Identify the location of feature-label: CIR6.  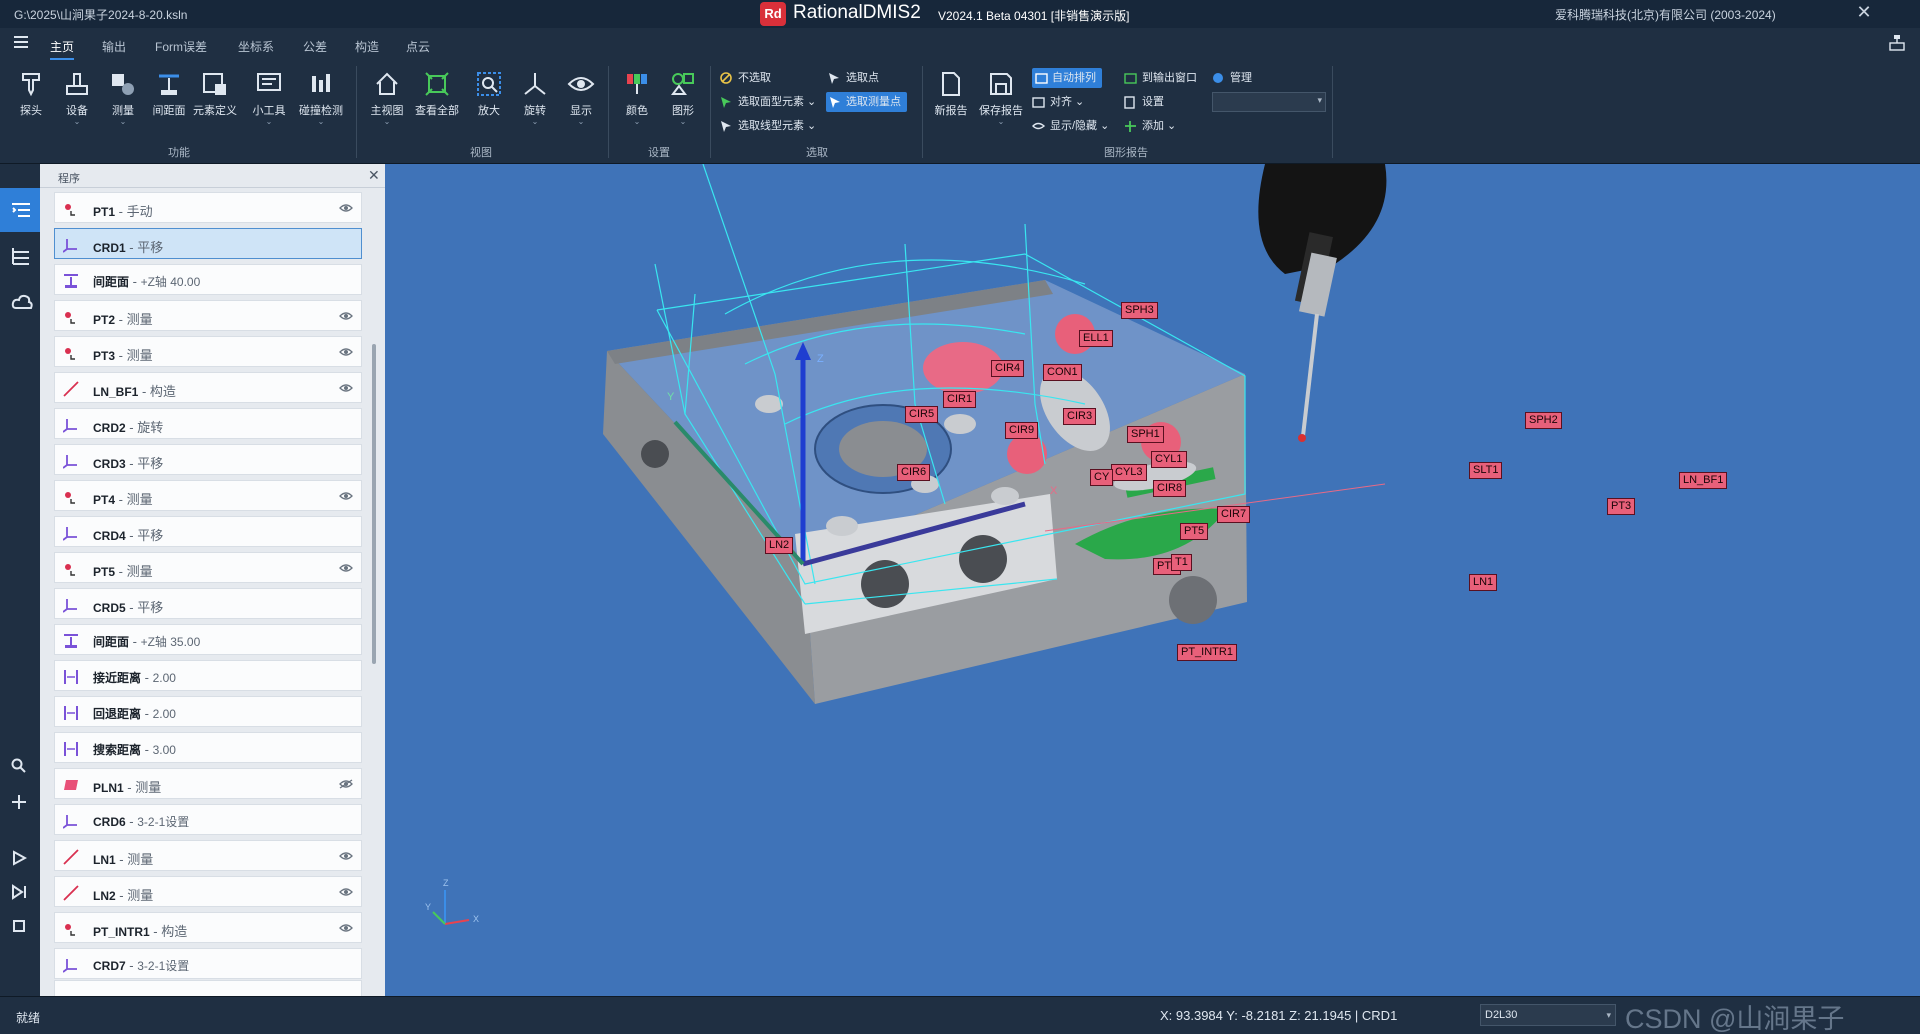
(914, 472).